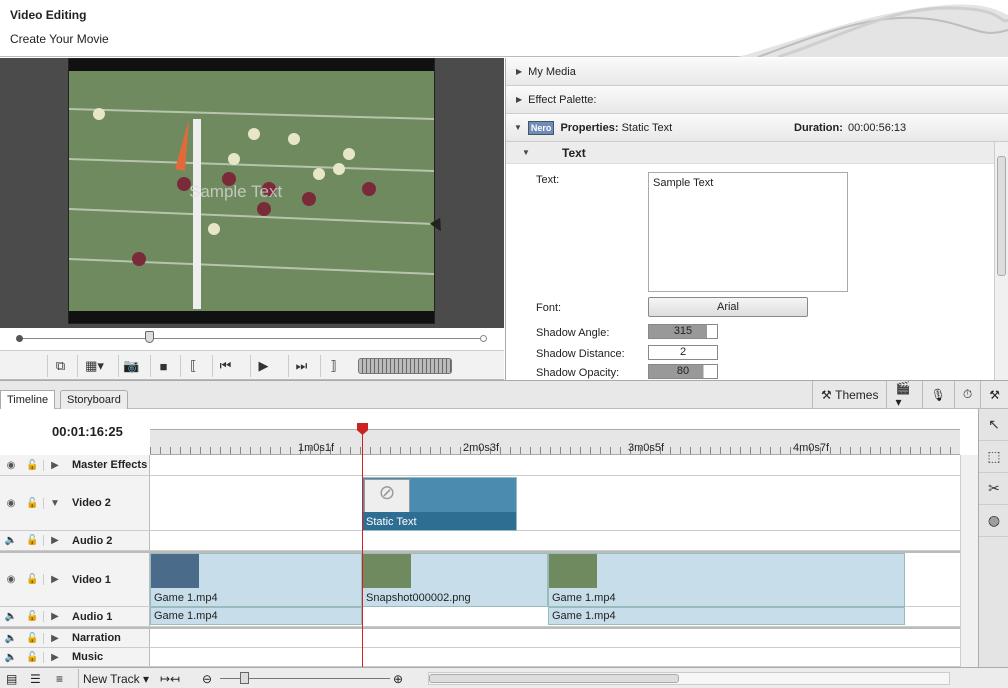  I want to click on video-frame: Sample Text, so click(251, 191).